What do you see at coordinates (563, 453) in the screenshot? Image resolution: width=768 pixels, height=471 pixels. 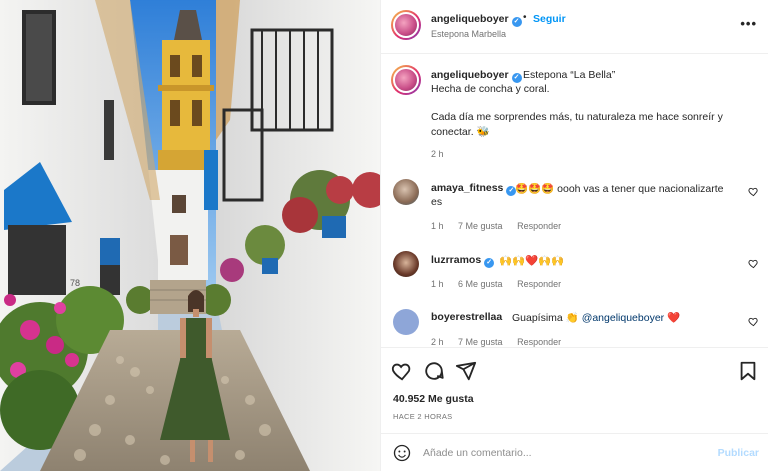 I see `comment-input` at bounding box center [563, 453].